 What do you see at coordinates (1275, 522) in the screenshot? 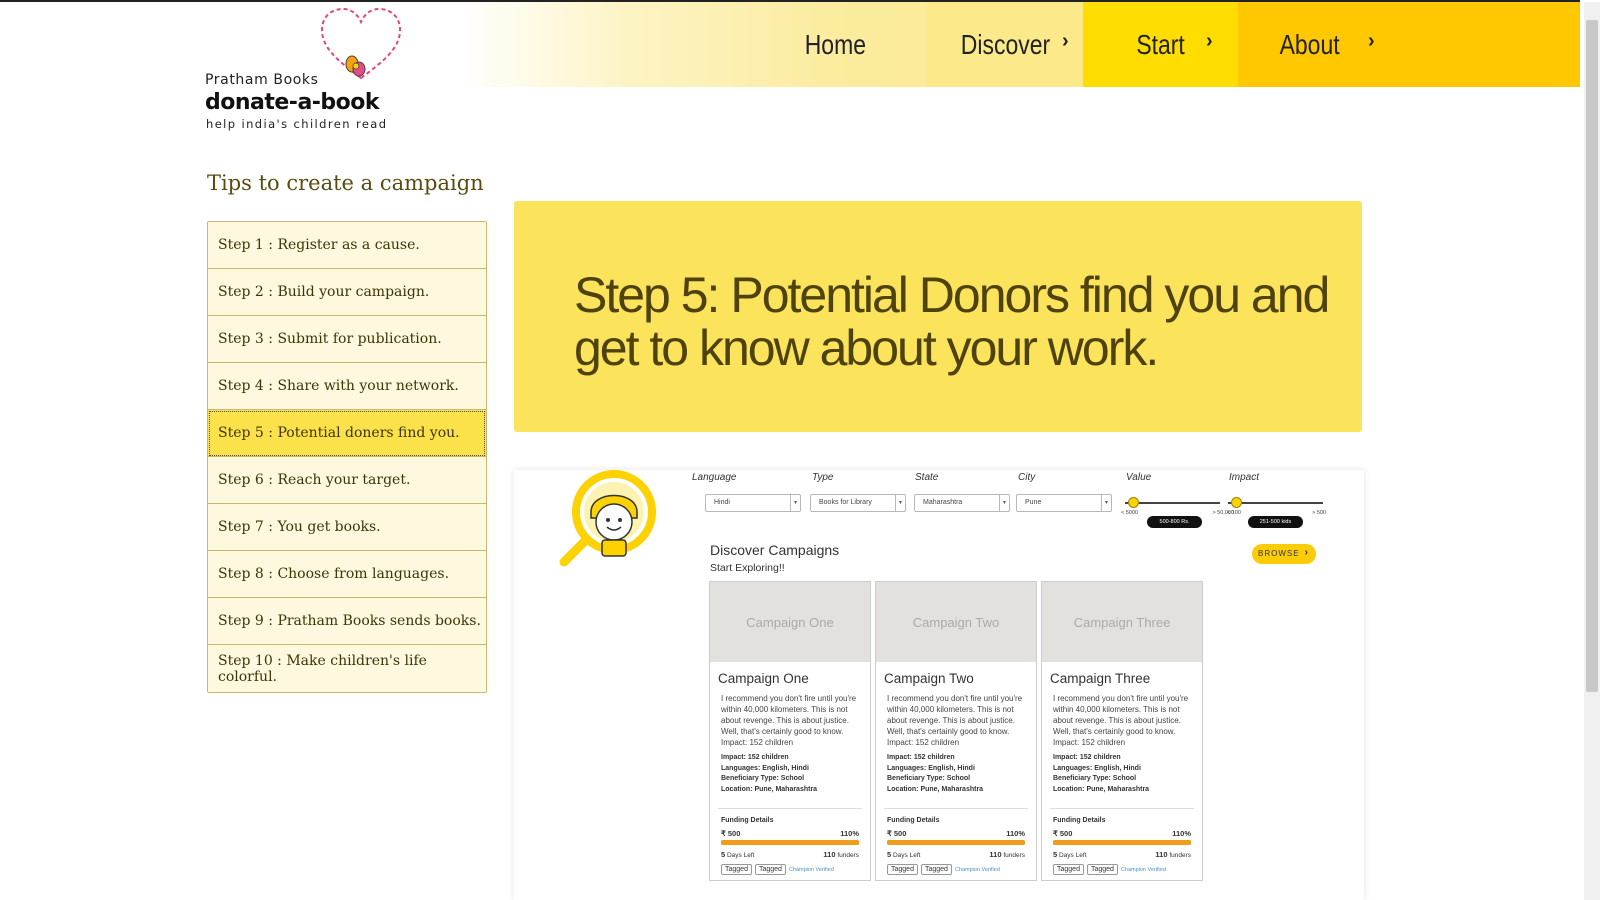
I see `impact-slider-tooltip: 251-500 kids` at bounding box center [1275, 522].